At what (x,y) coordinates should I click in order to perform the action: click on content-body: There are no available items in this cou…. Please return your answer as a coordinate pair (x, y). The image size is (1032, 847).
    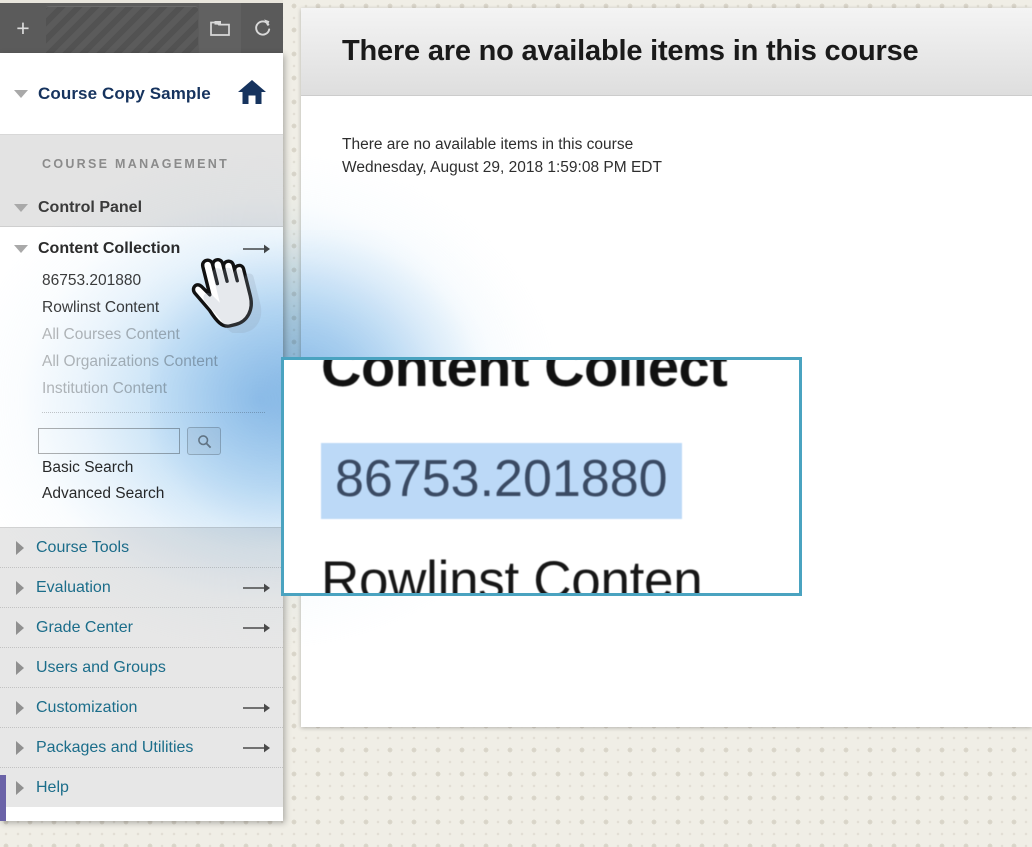
    Looking at the image, I should click on (666, 137).